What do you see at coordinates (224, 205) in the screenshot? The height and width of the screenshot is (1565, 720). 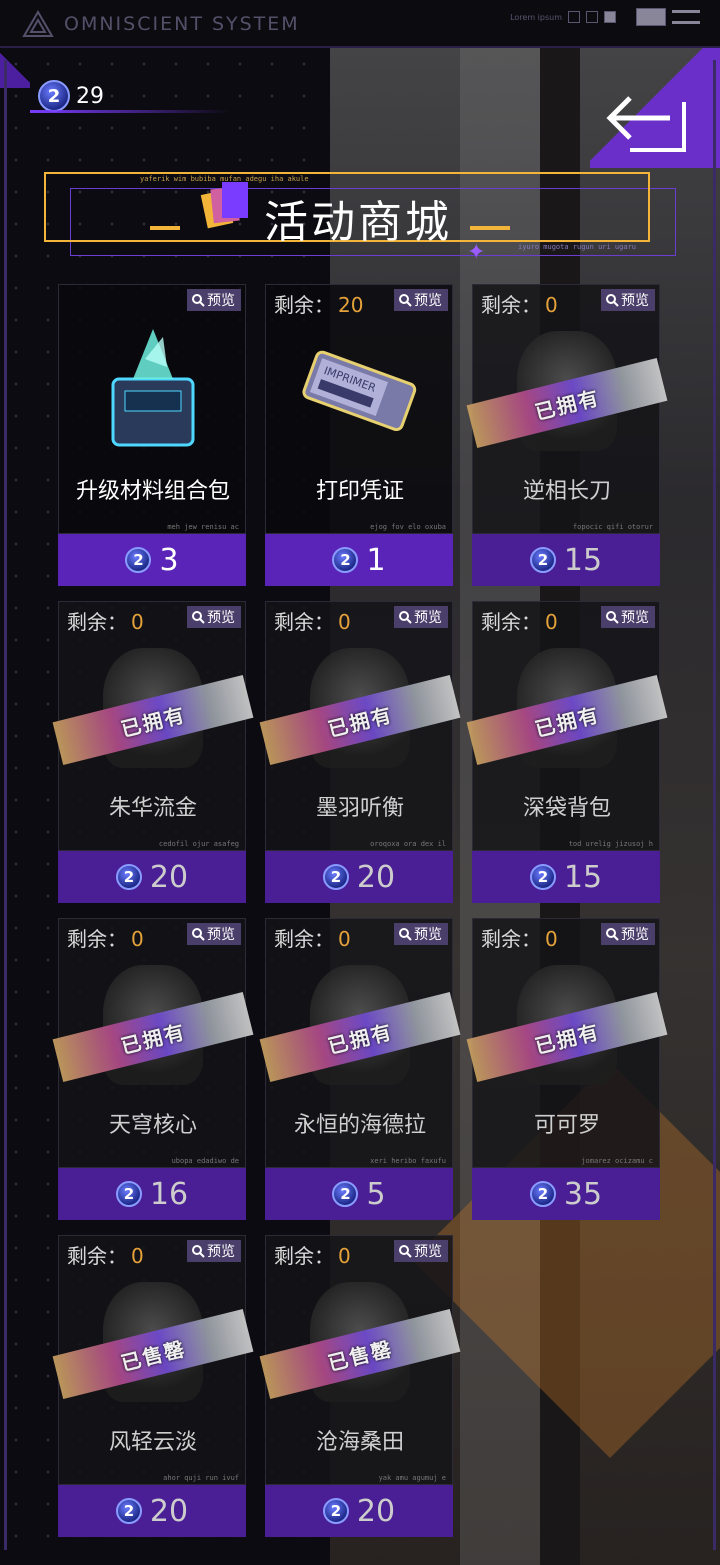 I see `shop-cards-icon` at bounding box center [224, 205].